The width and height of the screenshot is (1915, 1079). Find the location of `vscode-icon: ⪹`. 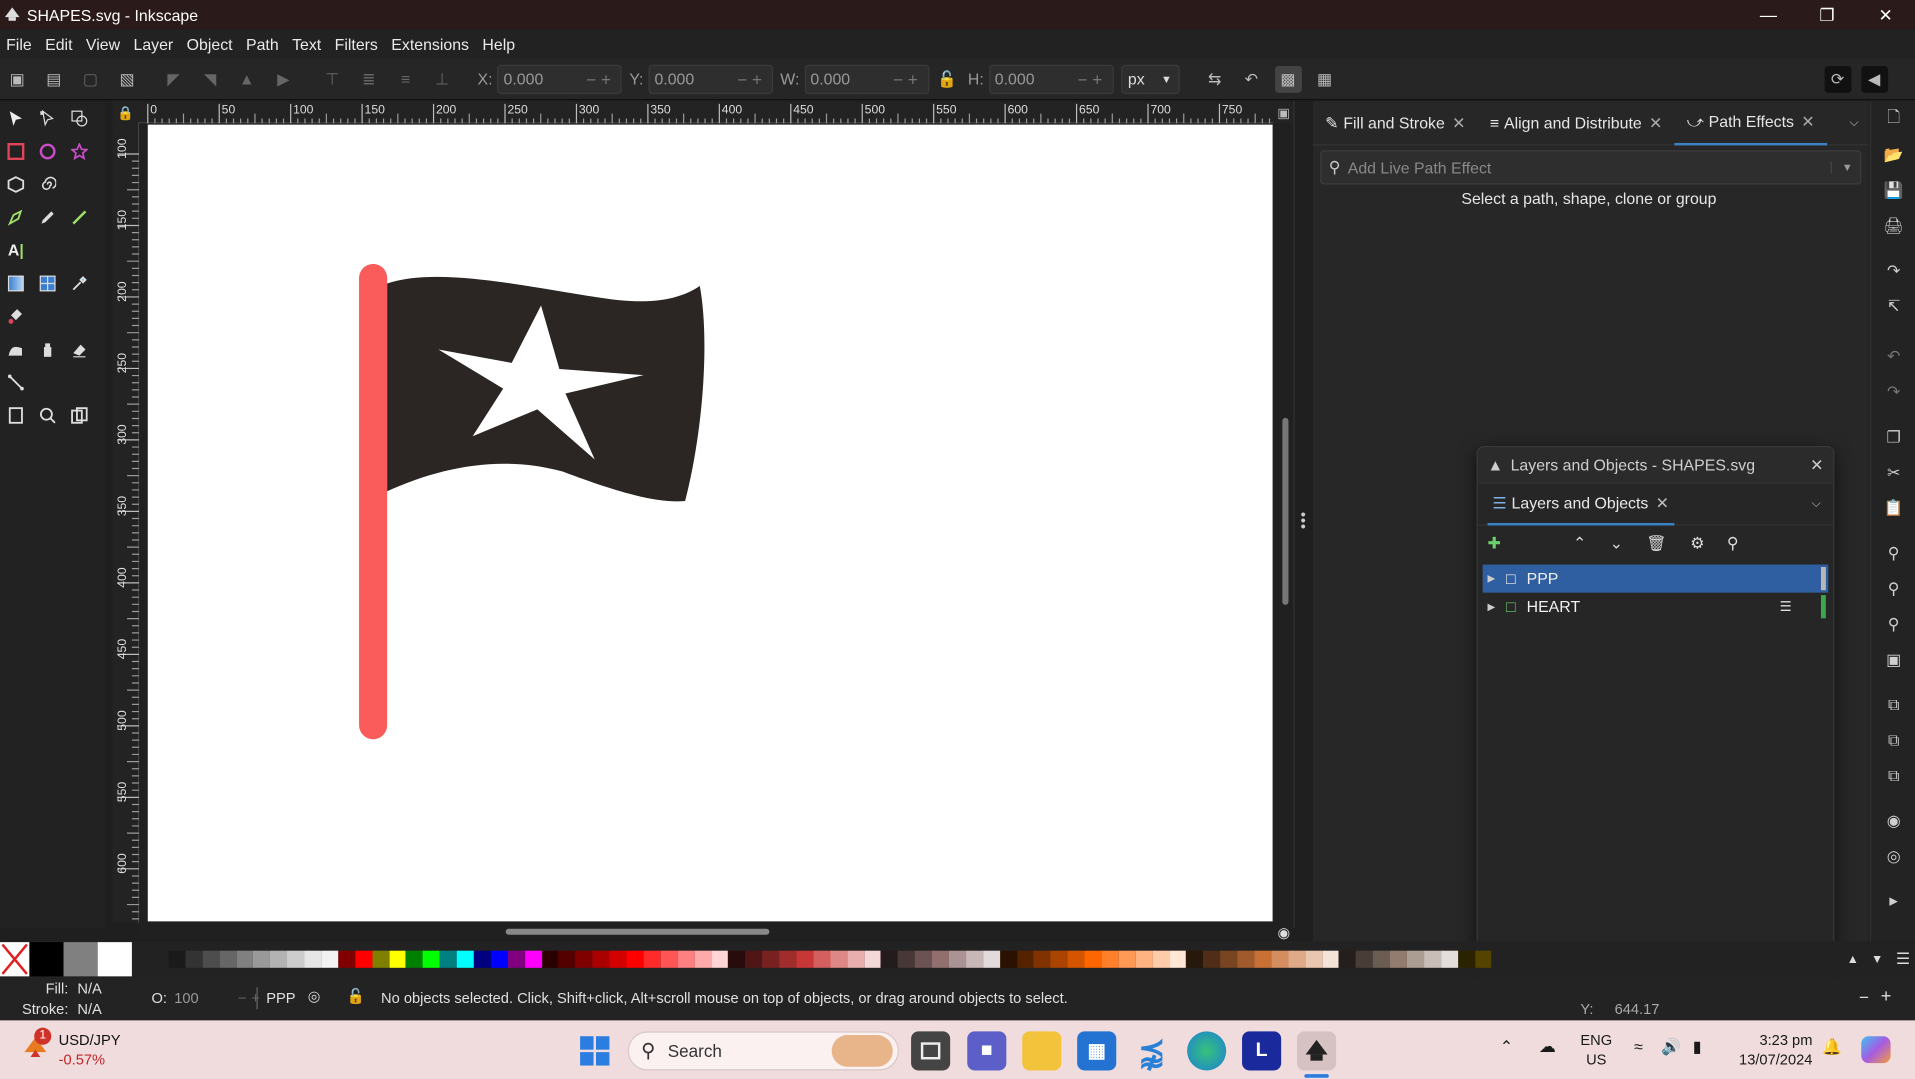

vscode-icon: ⪹ is located at coordinates (1151, 1050).